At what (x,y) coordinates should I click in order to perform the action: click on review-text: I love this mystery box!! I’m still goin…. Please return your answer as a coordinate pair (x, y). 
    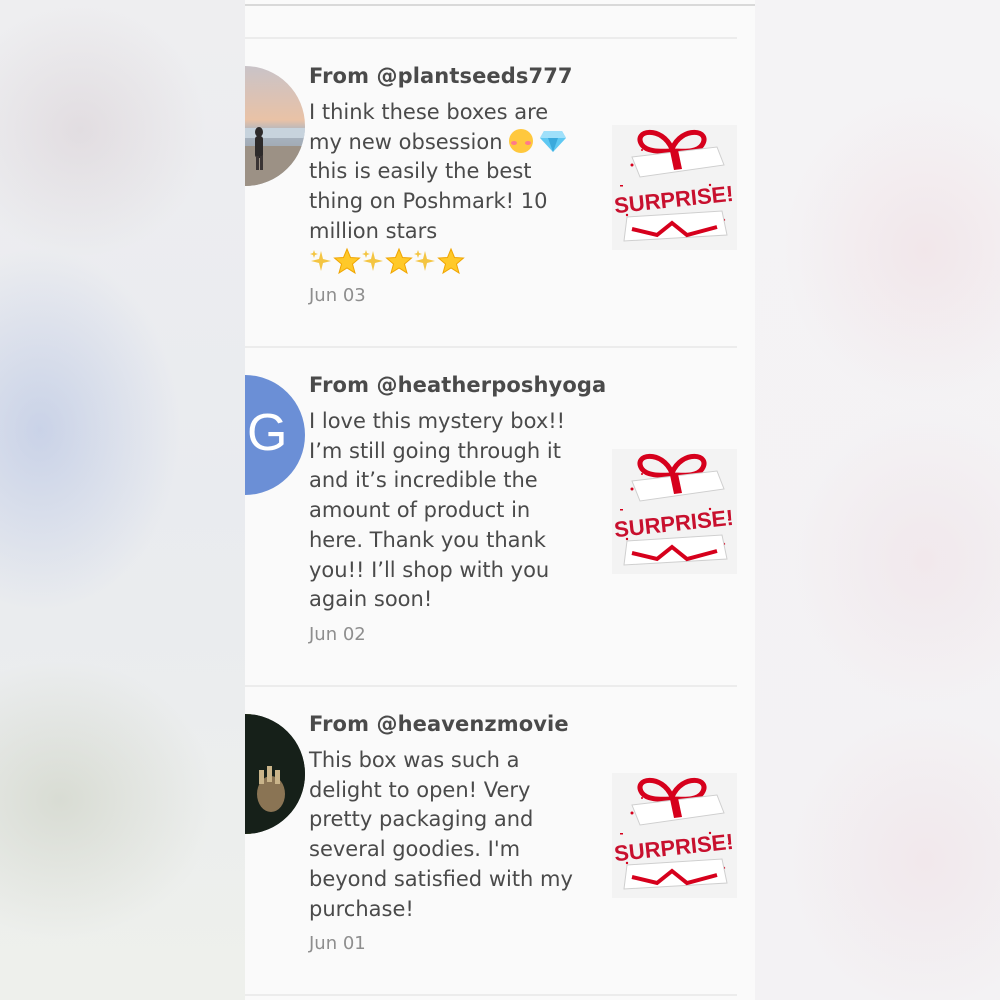
    Looking at the image, I should click on (437, 510).